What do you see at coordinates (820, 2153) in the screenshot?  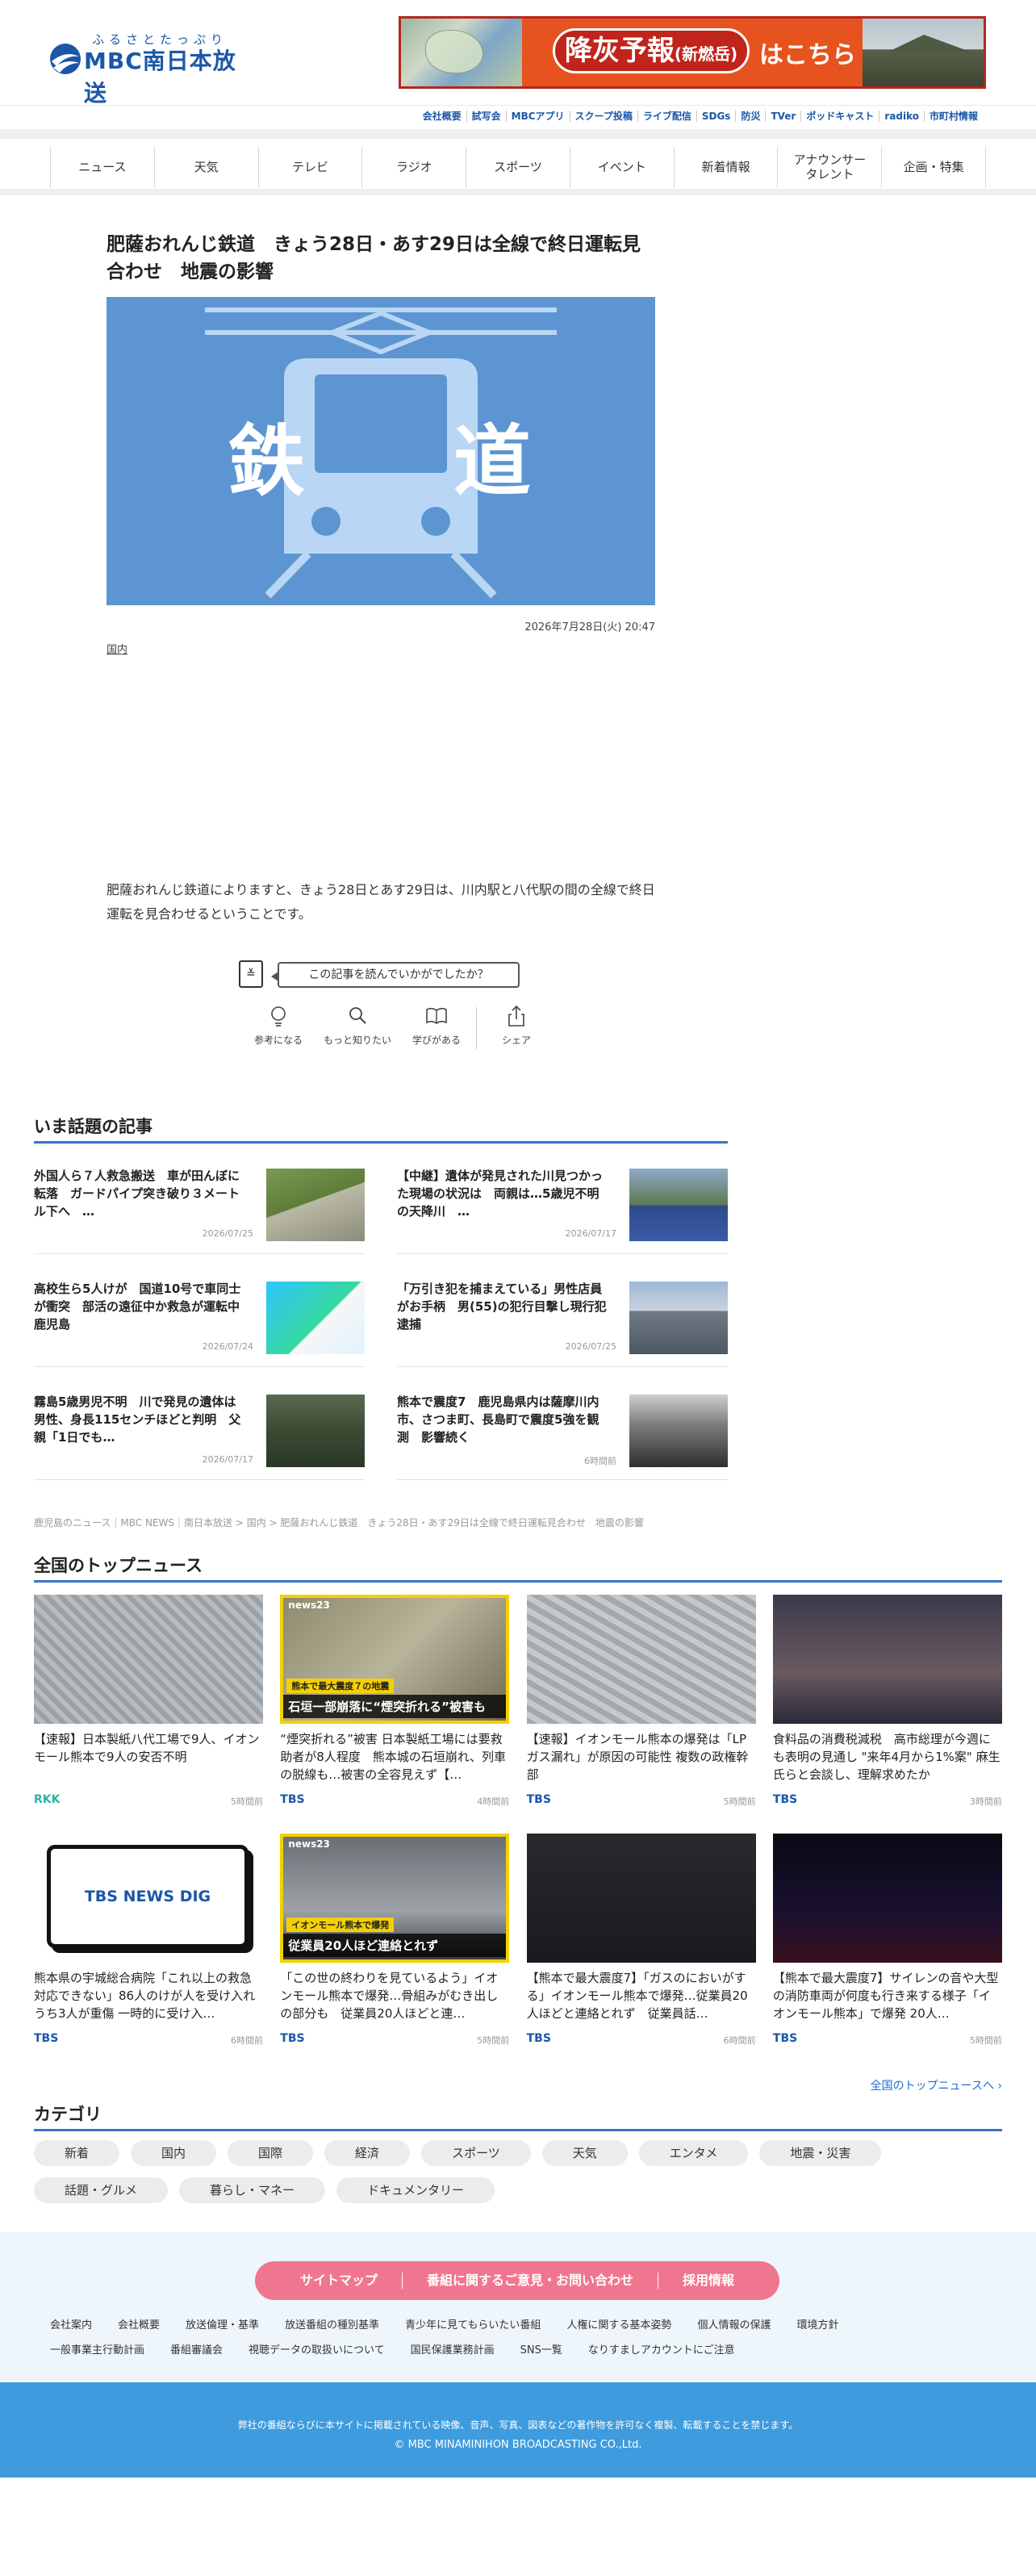 I see `category-chip: 地震・災害` at bounding box center [820, 2153].